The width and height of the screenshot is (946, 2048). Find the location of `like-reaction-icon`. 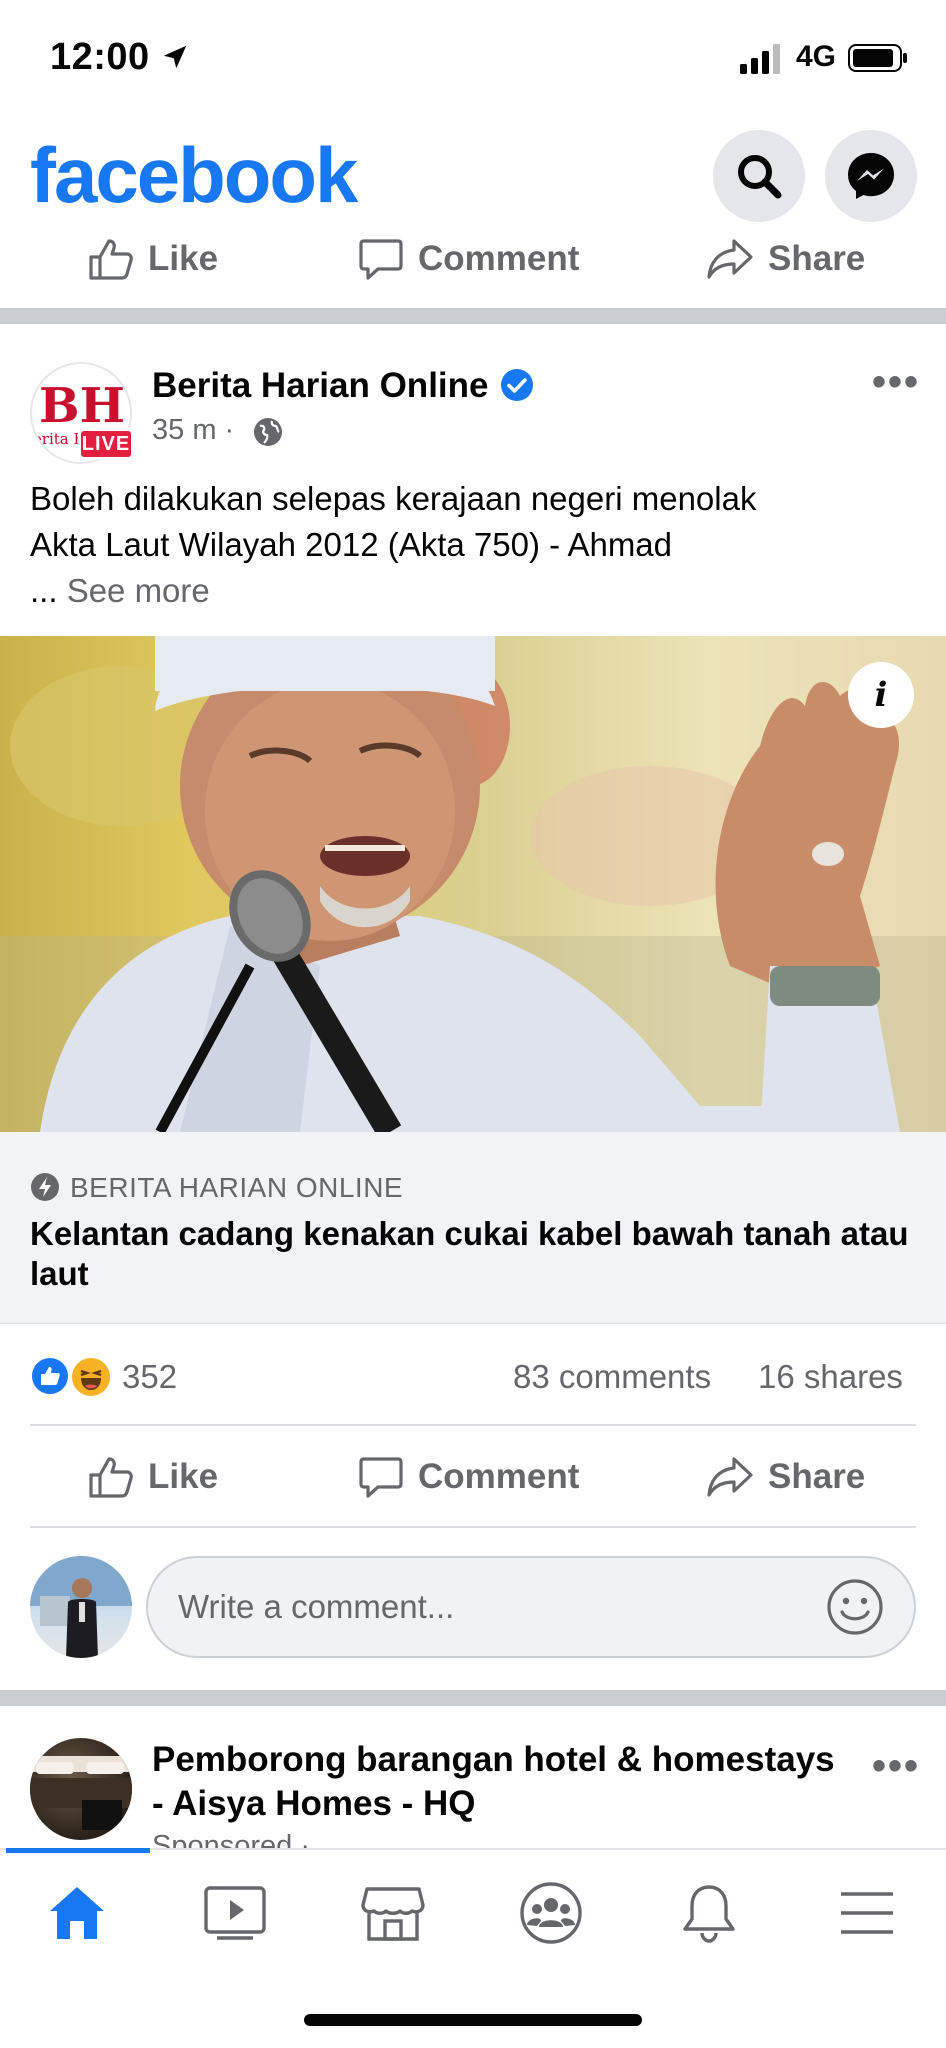

like-reaction-icon is located at coordinates (50, 1376).